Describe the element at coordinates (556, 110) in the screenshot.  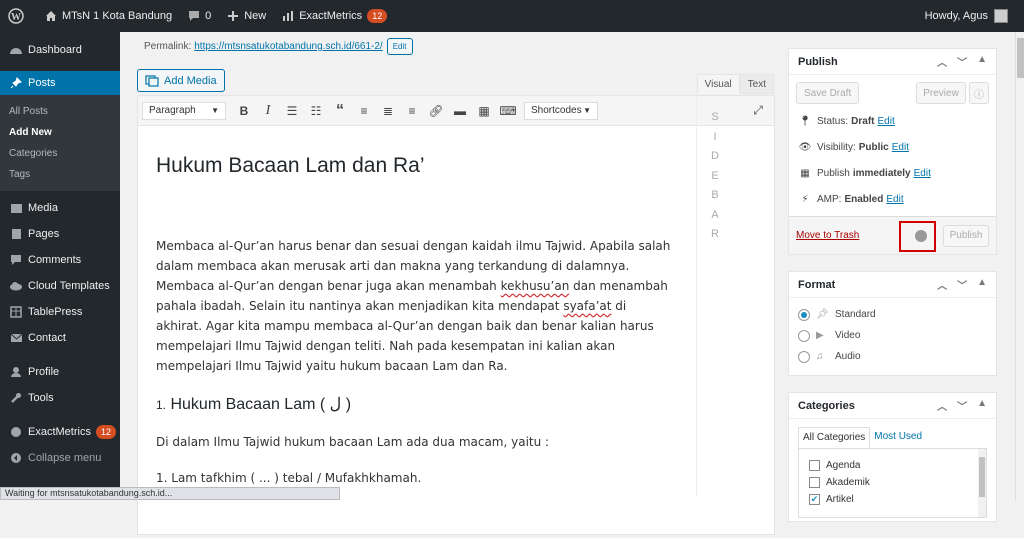
I see `shortcodes-value: Shortcodes` at that location.